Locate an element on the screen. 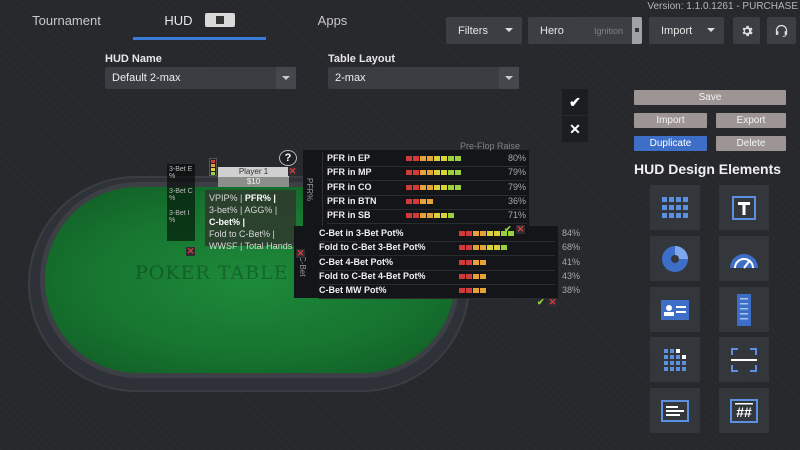  cbet-row-label: C-Bet MW Pot% is located at coordinates (353, 290).